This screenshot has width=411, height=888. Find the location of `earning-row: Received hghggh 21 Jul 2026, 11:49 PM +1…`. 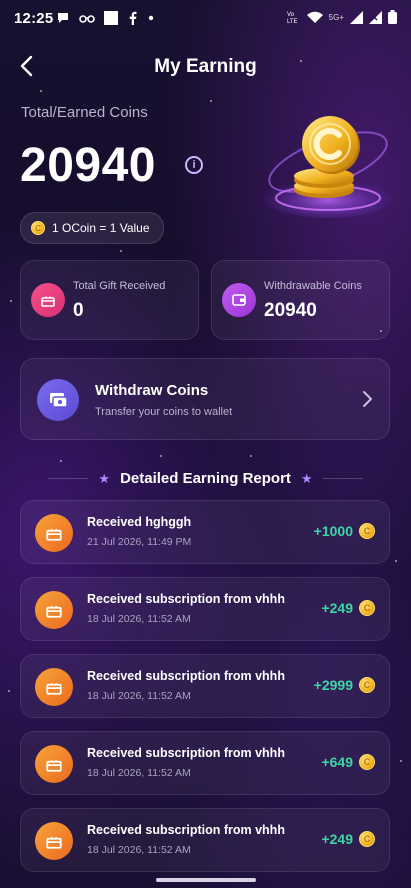

earning-row: Received hghggh 21 Jul 2026, 11:49 PM +1… is located at coordinates (205, 532).